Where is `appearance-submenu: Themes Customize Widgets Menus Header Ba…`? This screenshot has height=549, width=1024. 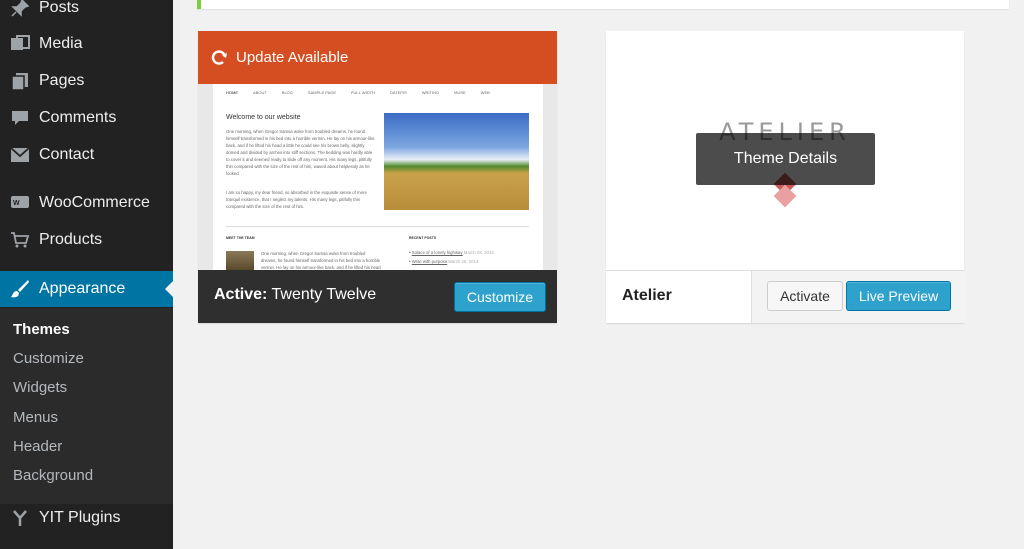
appearance-submenu: Themes Customize Widgets Menus Header Ba… is located at coordinates (86, 406).